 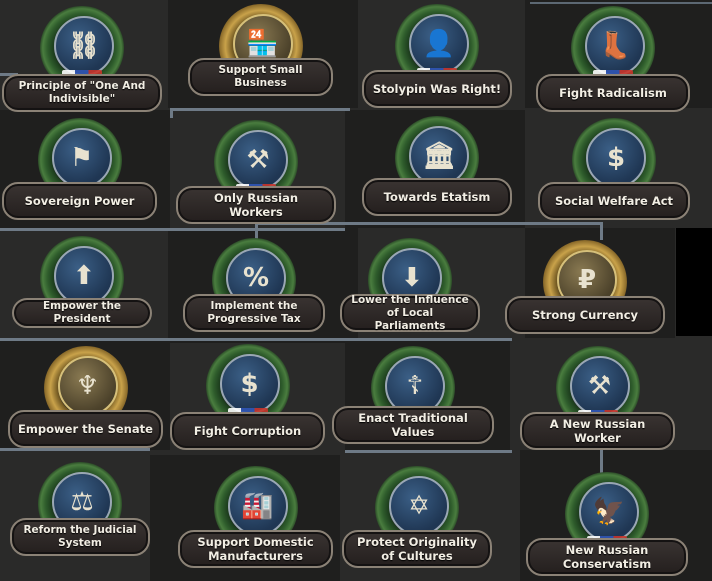 What do you see at coordinates (607, 523) in the screenshot?
I see `focus-new-russian-conservatism: 🦅 New Russian Conservatism` at bounding box center [607, 523].